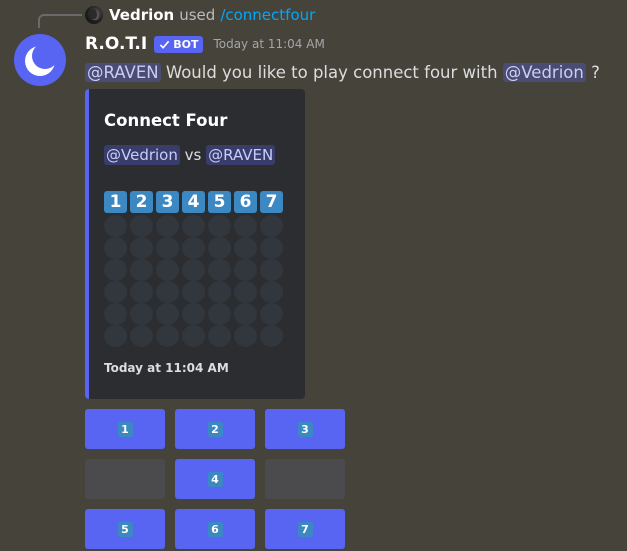 The image size is (627, 551). Describe the element at coordinates (141, 15) in the screenshot. I see `reply-username: Vedrion` at that location.